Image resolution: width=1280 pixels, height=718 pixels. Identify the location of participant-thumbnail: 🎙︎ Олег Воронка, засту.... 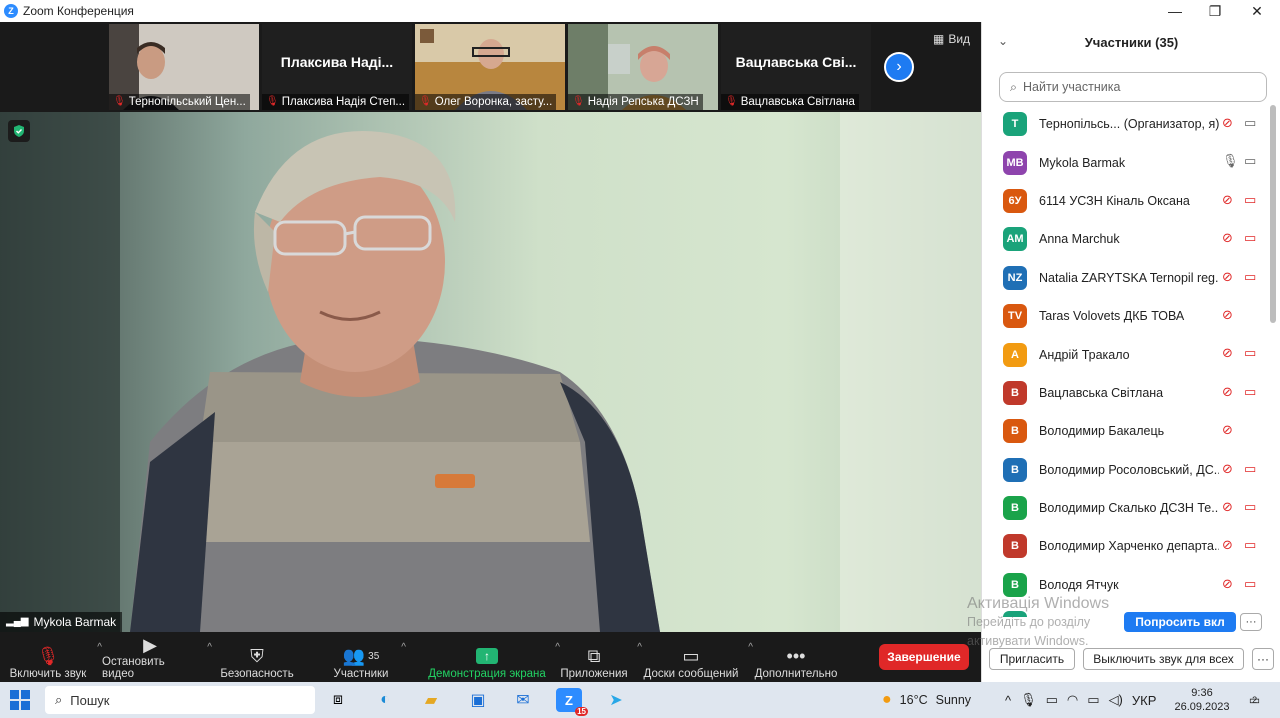
(490, 67).